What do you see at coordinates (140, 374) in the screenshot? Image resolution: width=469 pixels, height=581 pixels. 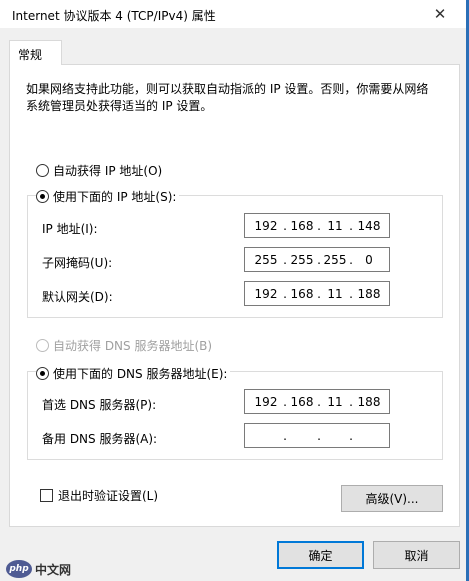 I see `radio-manual-dns-label: 使用下面的 DNS 服务器地址(E):` at bounding box center [140, 374].